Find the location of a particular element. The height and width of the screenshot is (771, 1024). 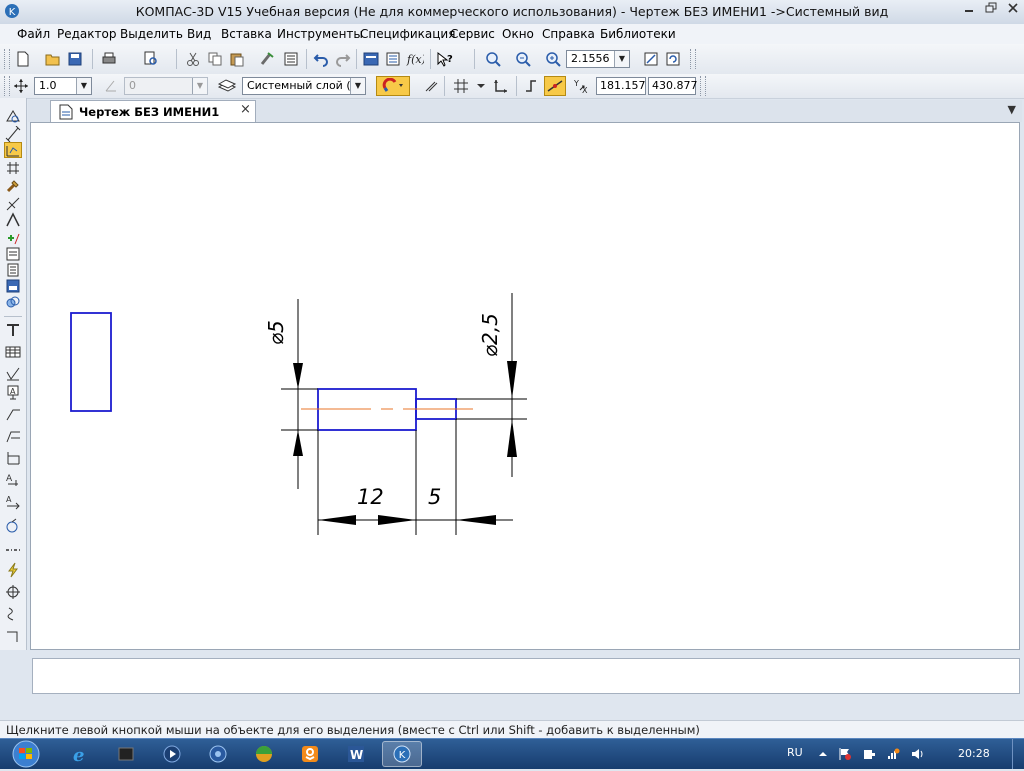

angle-step-icon is located at coordinates (111, 86).